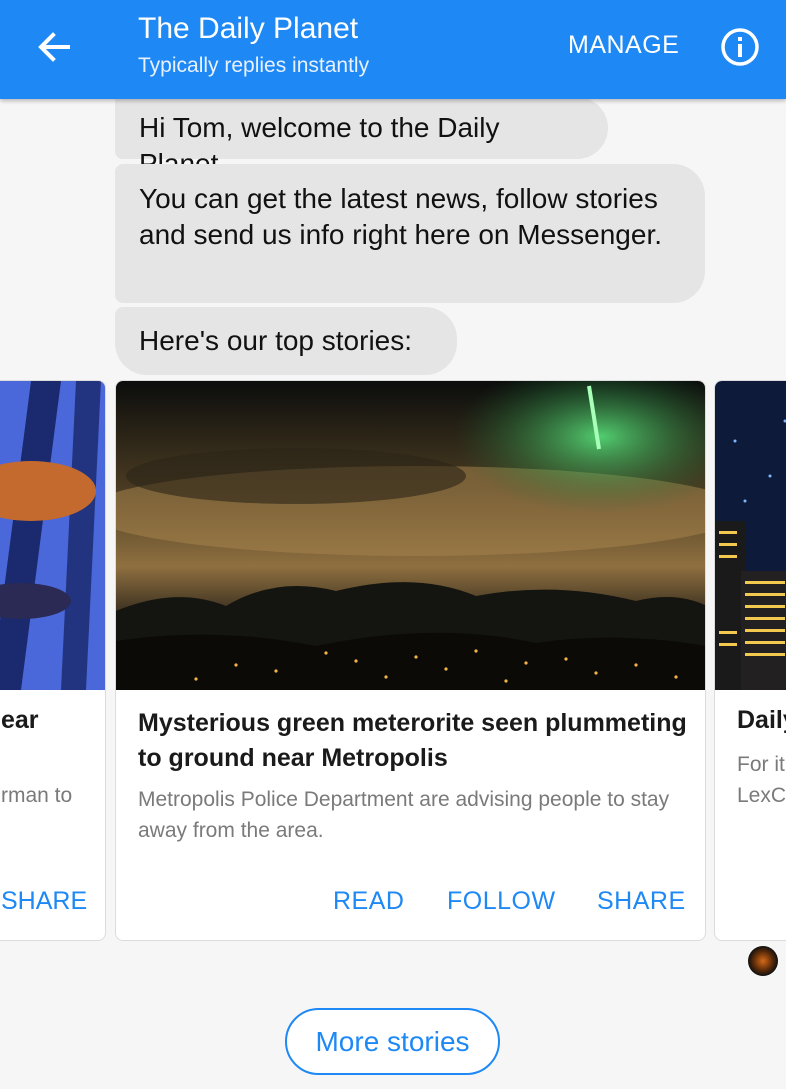  What do you see at coordinates (761, 720) in the screenshot?
I see `story-title: Daily` at bounding box center [761, 720].